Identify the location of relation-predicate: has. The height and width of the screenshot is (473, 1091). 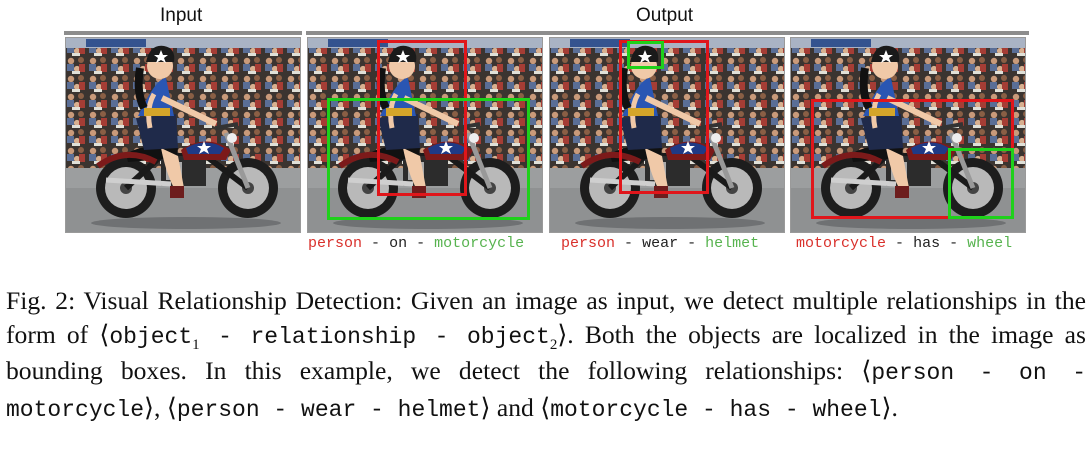
(927, 243).